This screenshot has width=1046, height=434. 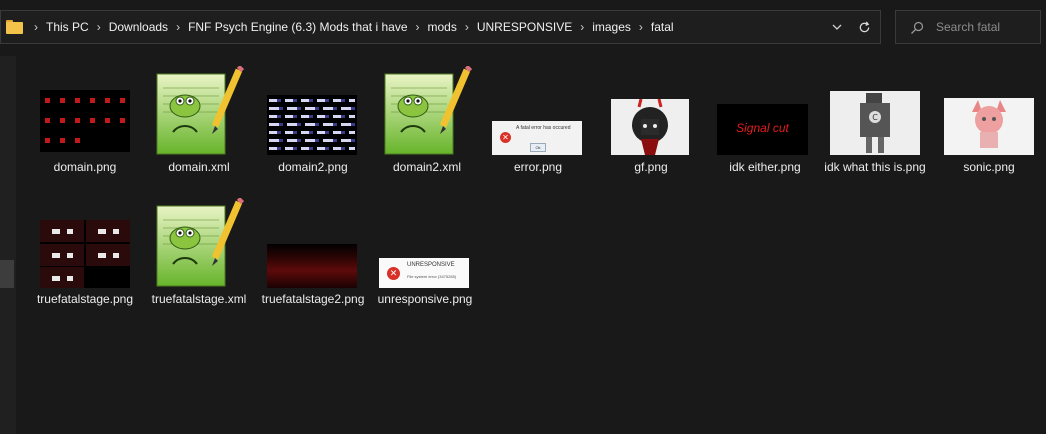 What do you see at coordinates (765, 167) in the screenshot?
I see `file-name: idk either.png` at bounding box center [765, 167].